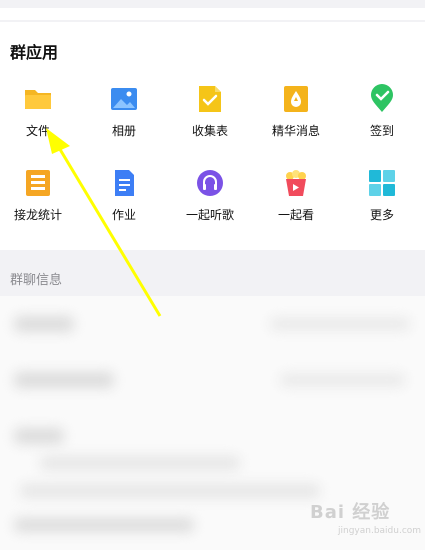  I want to click on form-icon, so click(210, 99).